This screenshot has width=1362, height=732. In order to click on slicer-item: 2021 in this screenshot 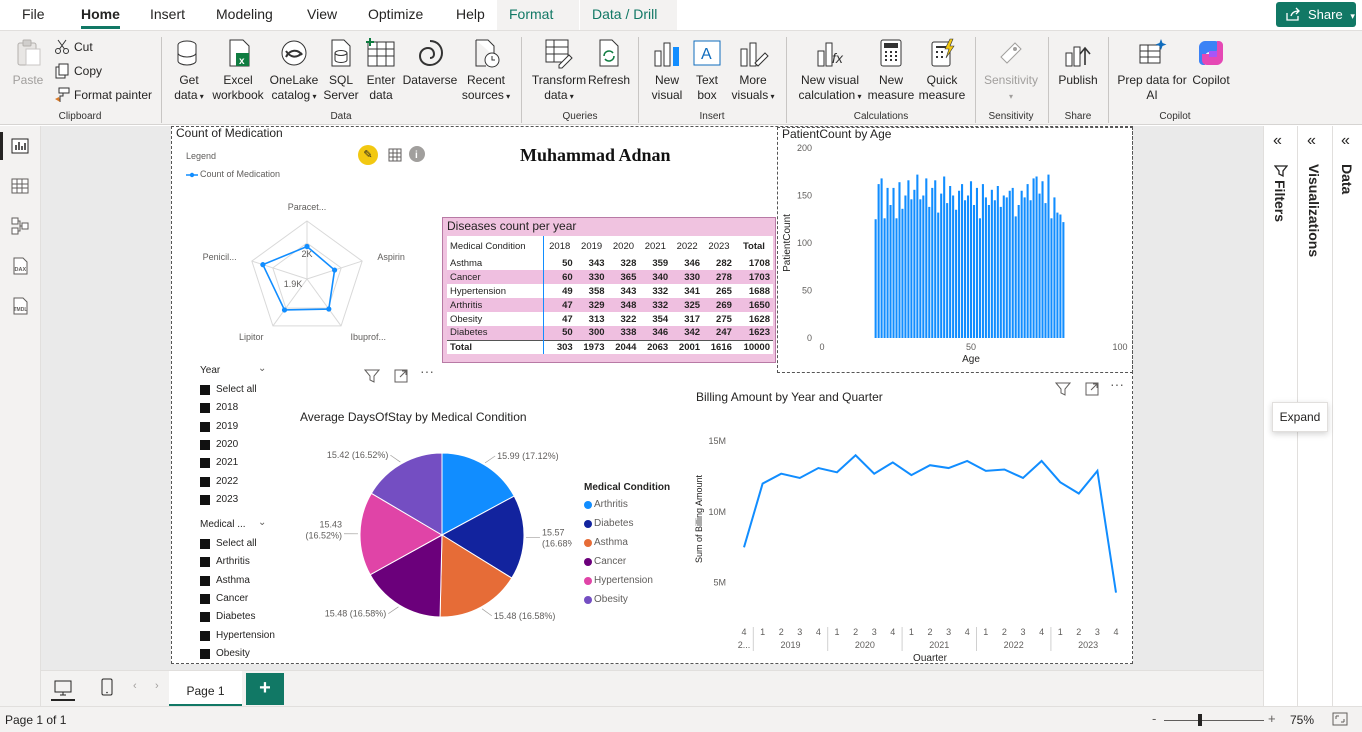, I will do `click(219, 463)`.